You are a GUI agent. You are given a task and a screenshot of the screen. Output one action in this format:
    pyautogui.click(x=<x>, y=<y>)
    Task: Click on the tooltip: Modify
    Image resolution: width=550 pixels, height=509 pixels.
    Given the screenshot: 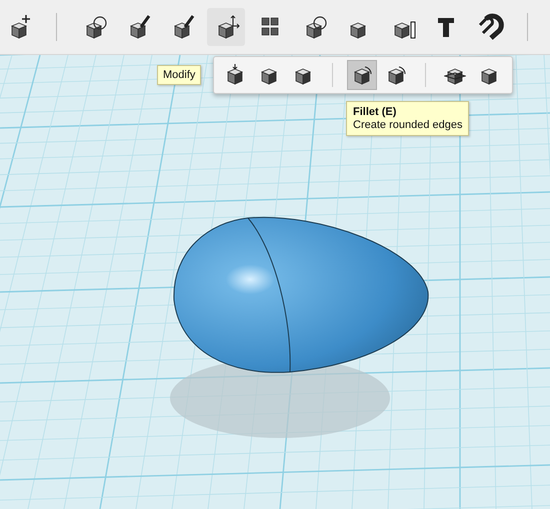 What is the action you would take?
    pyautogui.click(x=179, y=75)
    